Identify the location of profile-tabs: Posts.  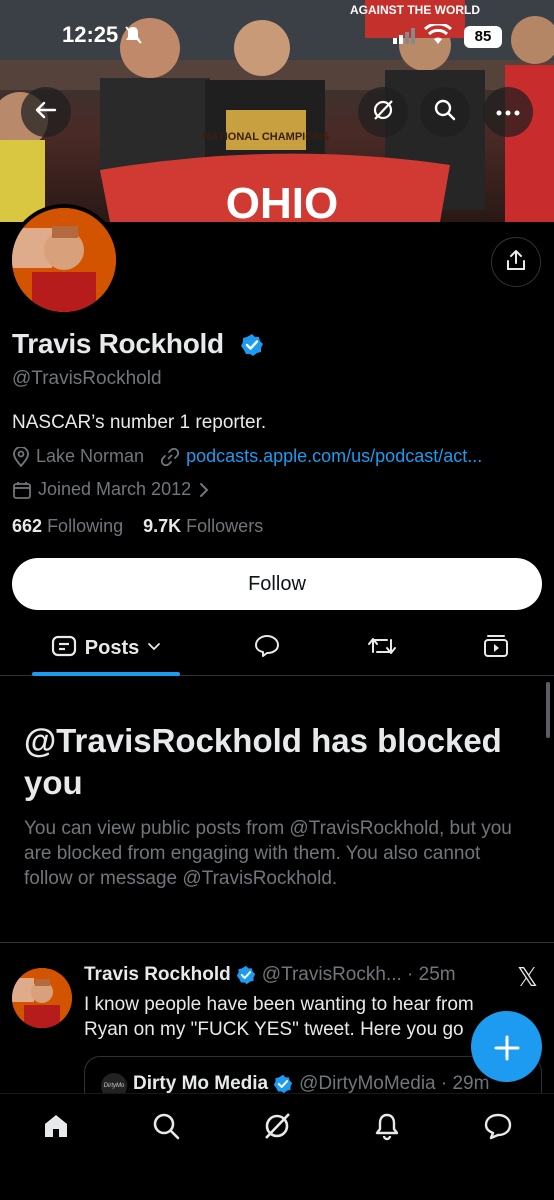
(277, 648).